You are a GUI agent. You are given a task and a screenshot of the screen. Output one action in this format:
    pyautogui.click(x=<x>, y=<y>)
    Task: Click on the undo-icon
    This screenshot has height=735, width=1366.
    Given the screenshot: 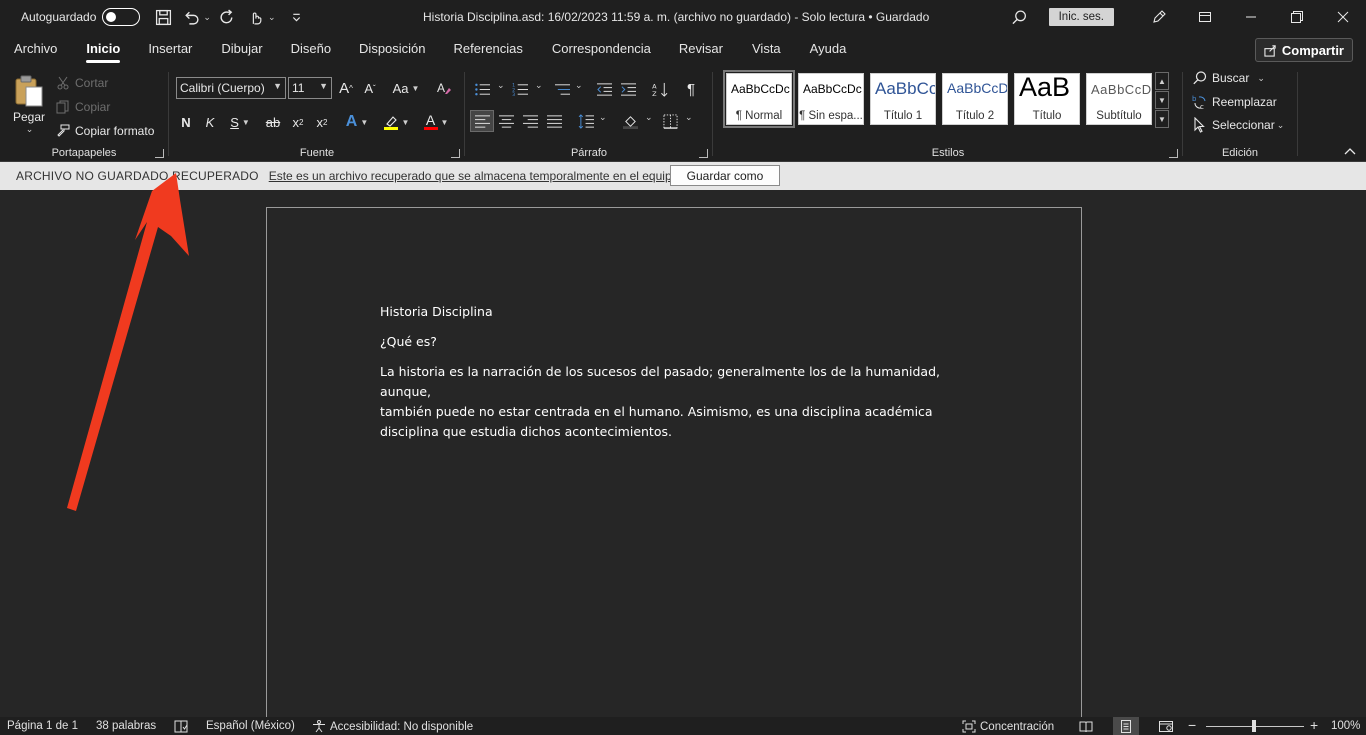 What is the action you would take?
    pyautogui.click(x=191, y=17)
    